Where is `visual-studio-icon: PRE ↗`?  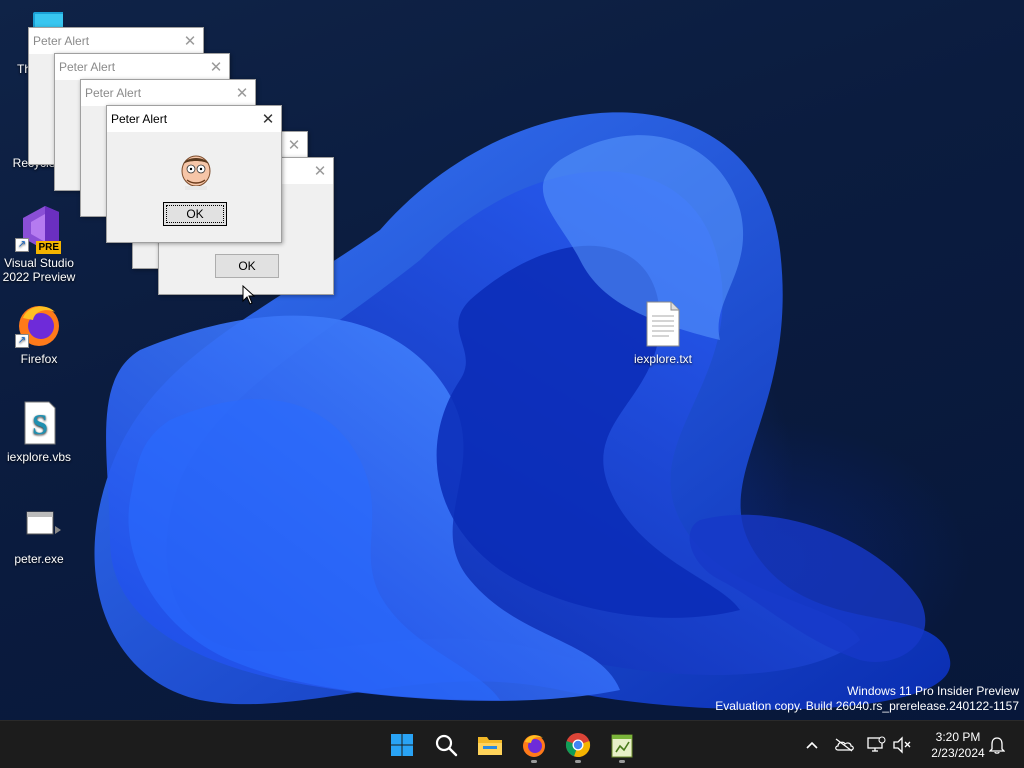 visual-studio-icon: PRE ↗ is located at coordinates (39, 229).